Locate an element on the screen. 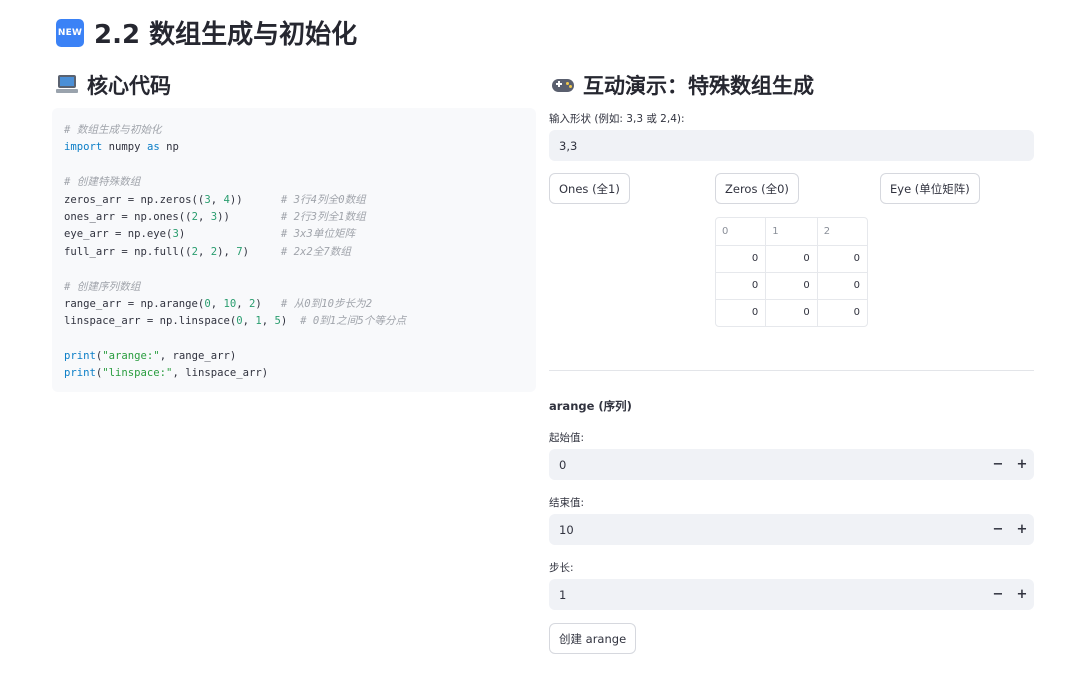 The width and height of the screenshot is (1080, 673). end-stepper: − + is located at coordinates (1010, 529).